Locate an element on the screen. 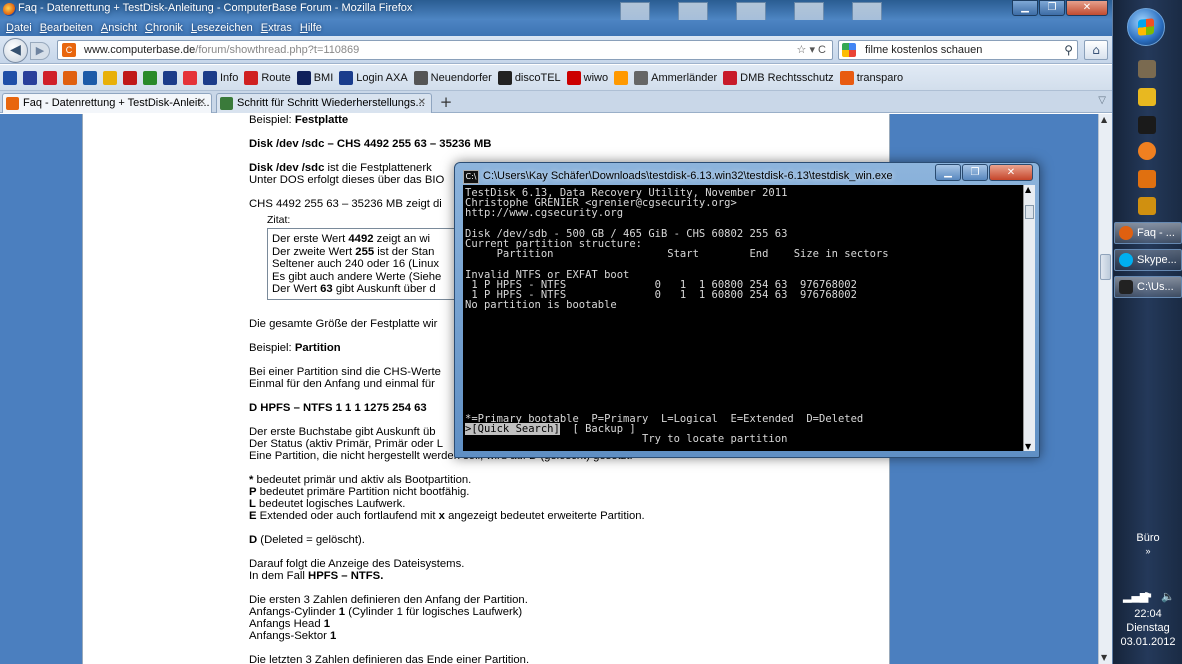 This screenshot has width=1182, height=664. menu-chronik: Chronik is located at coordinates (164, 28).